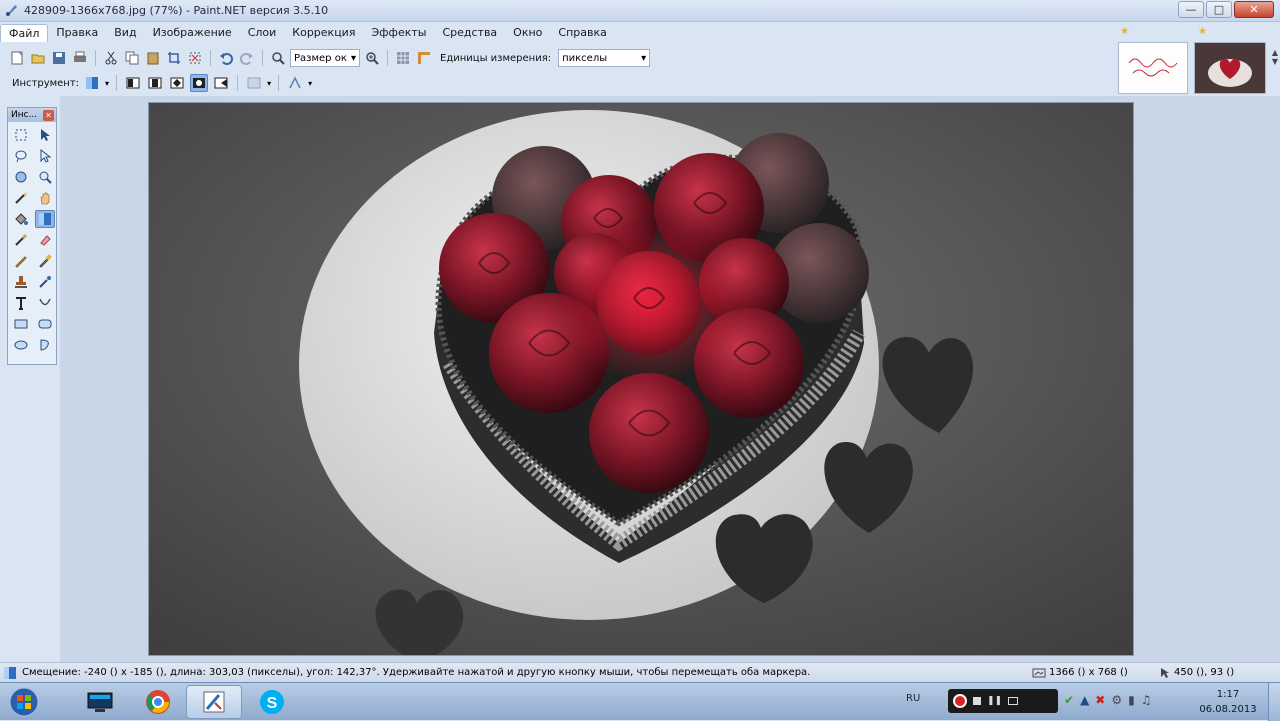  What do you see at coordinates (77, 32) in the screenshot?
I see `menu-edit: Правка` at bounding box center [77, 32].